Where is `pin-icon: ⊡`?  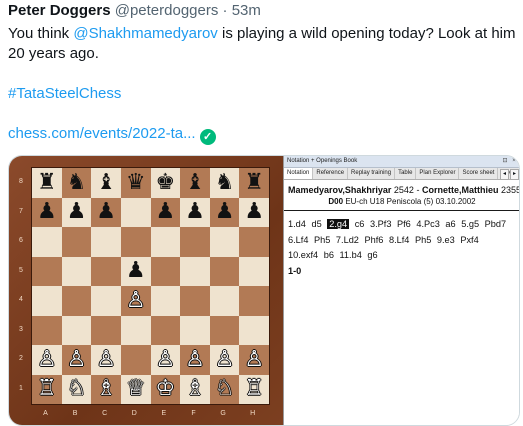
pin-icon: ⊡ is located at coordinates (505, 161).